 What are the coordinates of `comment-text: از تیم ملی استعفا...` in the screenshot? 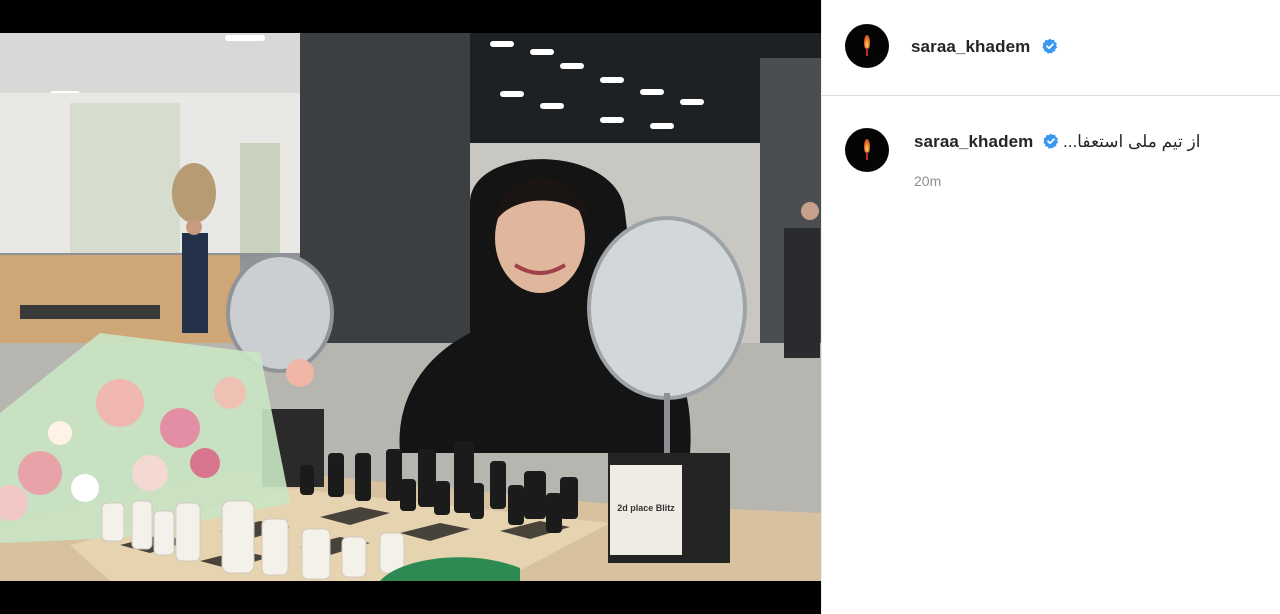 It's located at (1132, 141).